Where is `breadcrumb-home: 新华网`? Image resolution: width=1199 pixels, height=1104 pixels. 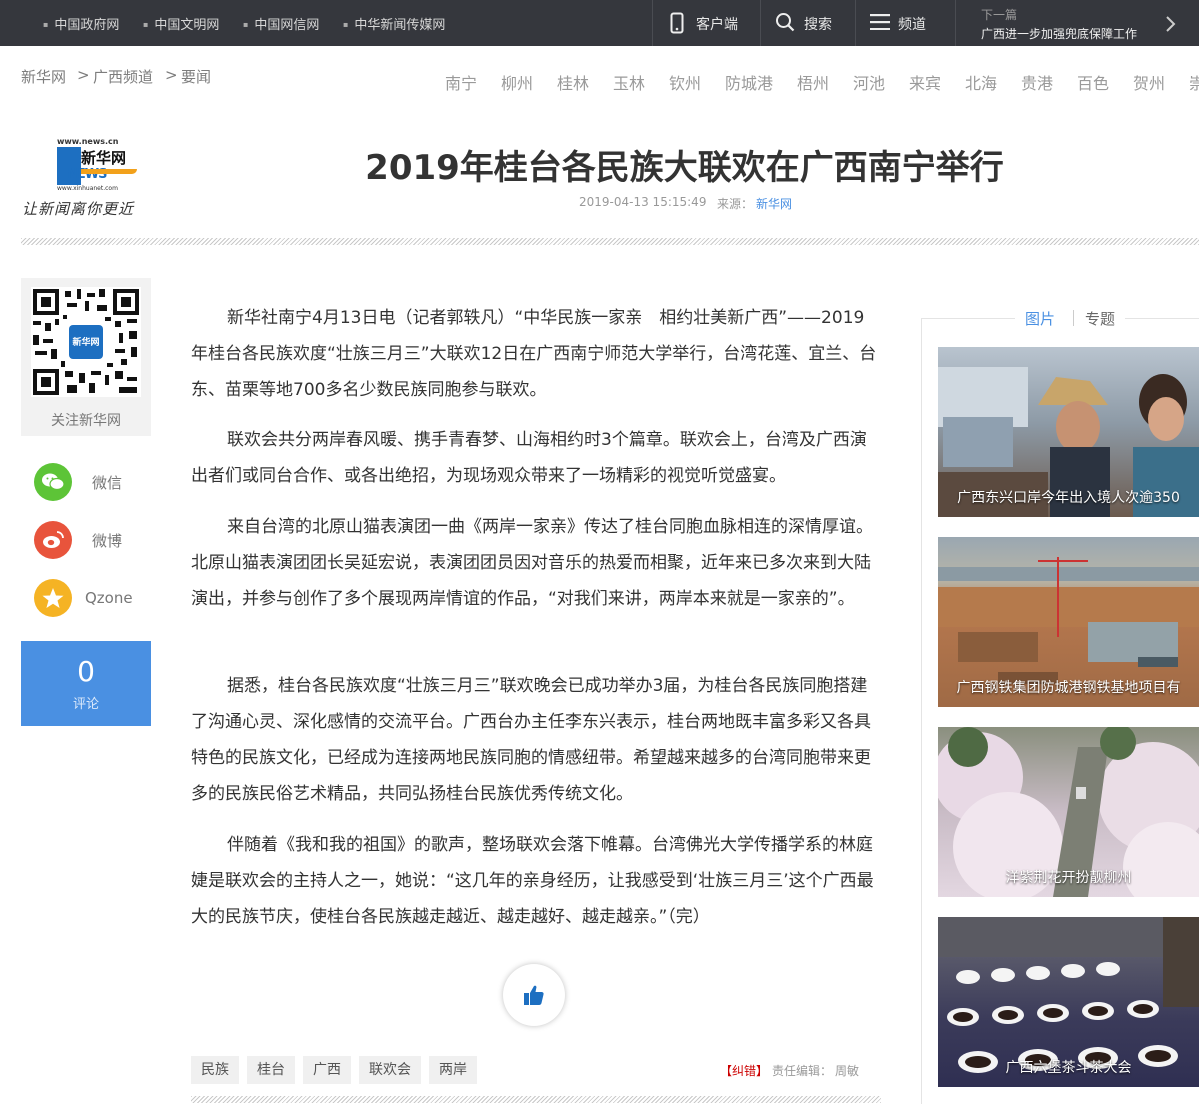 breadcrumb-home: 新华网 is located at coordinates (43, 76).